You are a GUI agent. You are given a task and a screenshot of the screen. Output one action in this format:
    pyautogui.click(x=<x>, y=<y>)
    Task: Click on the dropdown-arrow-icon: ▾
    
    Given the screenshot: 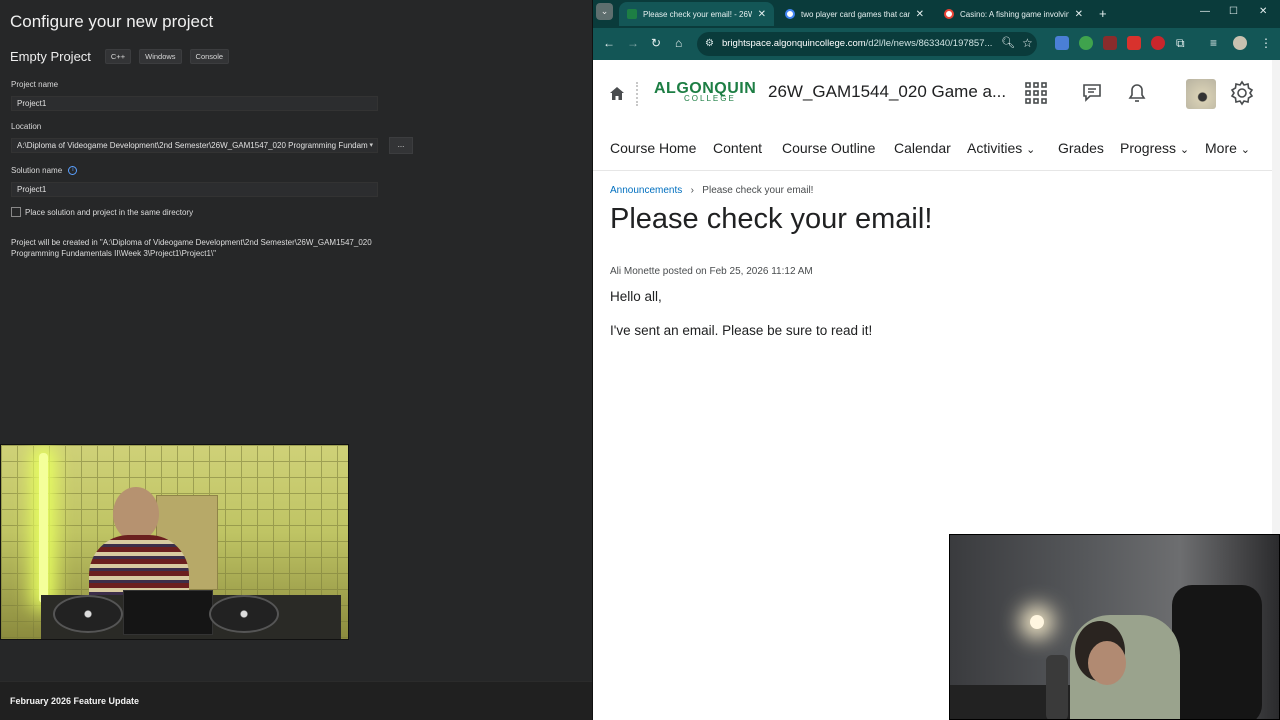 What is the action you would take?
    pyautogui.click(x=371, y=146)
    